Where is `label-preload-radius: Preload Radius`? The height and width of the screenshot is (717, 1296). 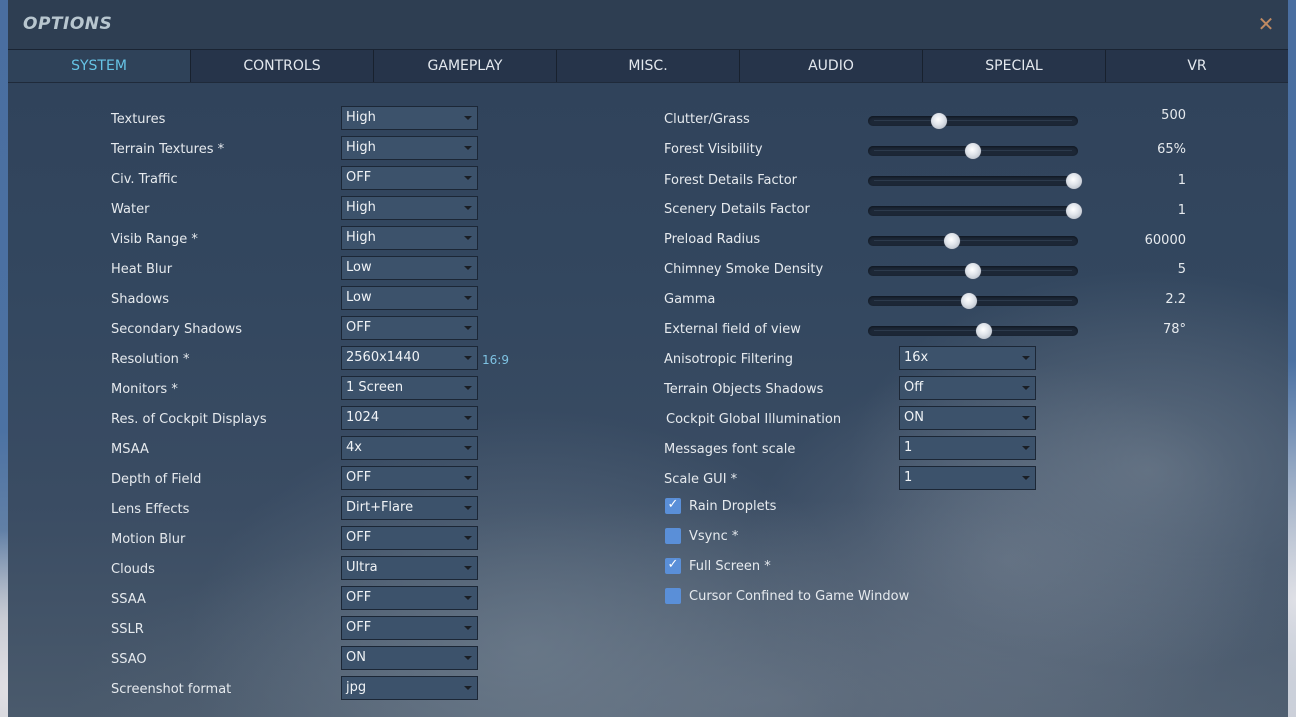
label-preload-radius: Preload Radius is located at coordinates (712, 239).